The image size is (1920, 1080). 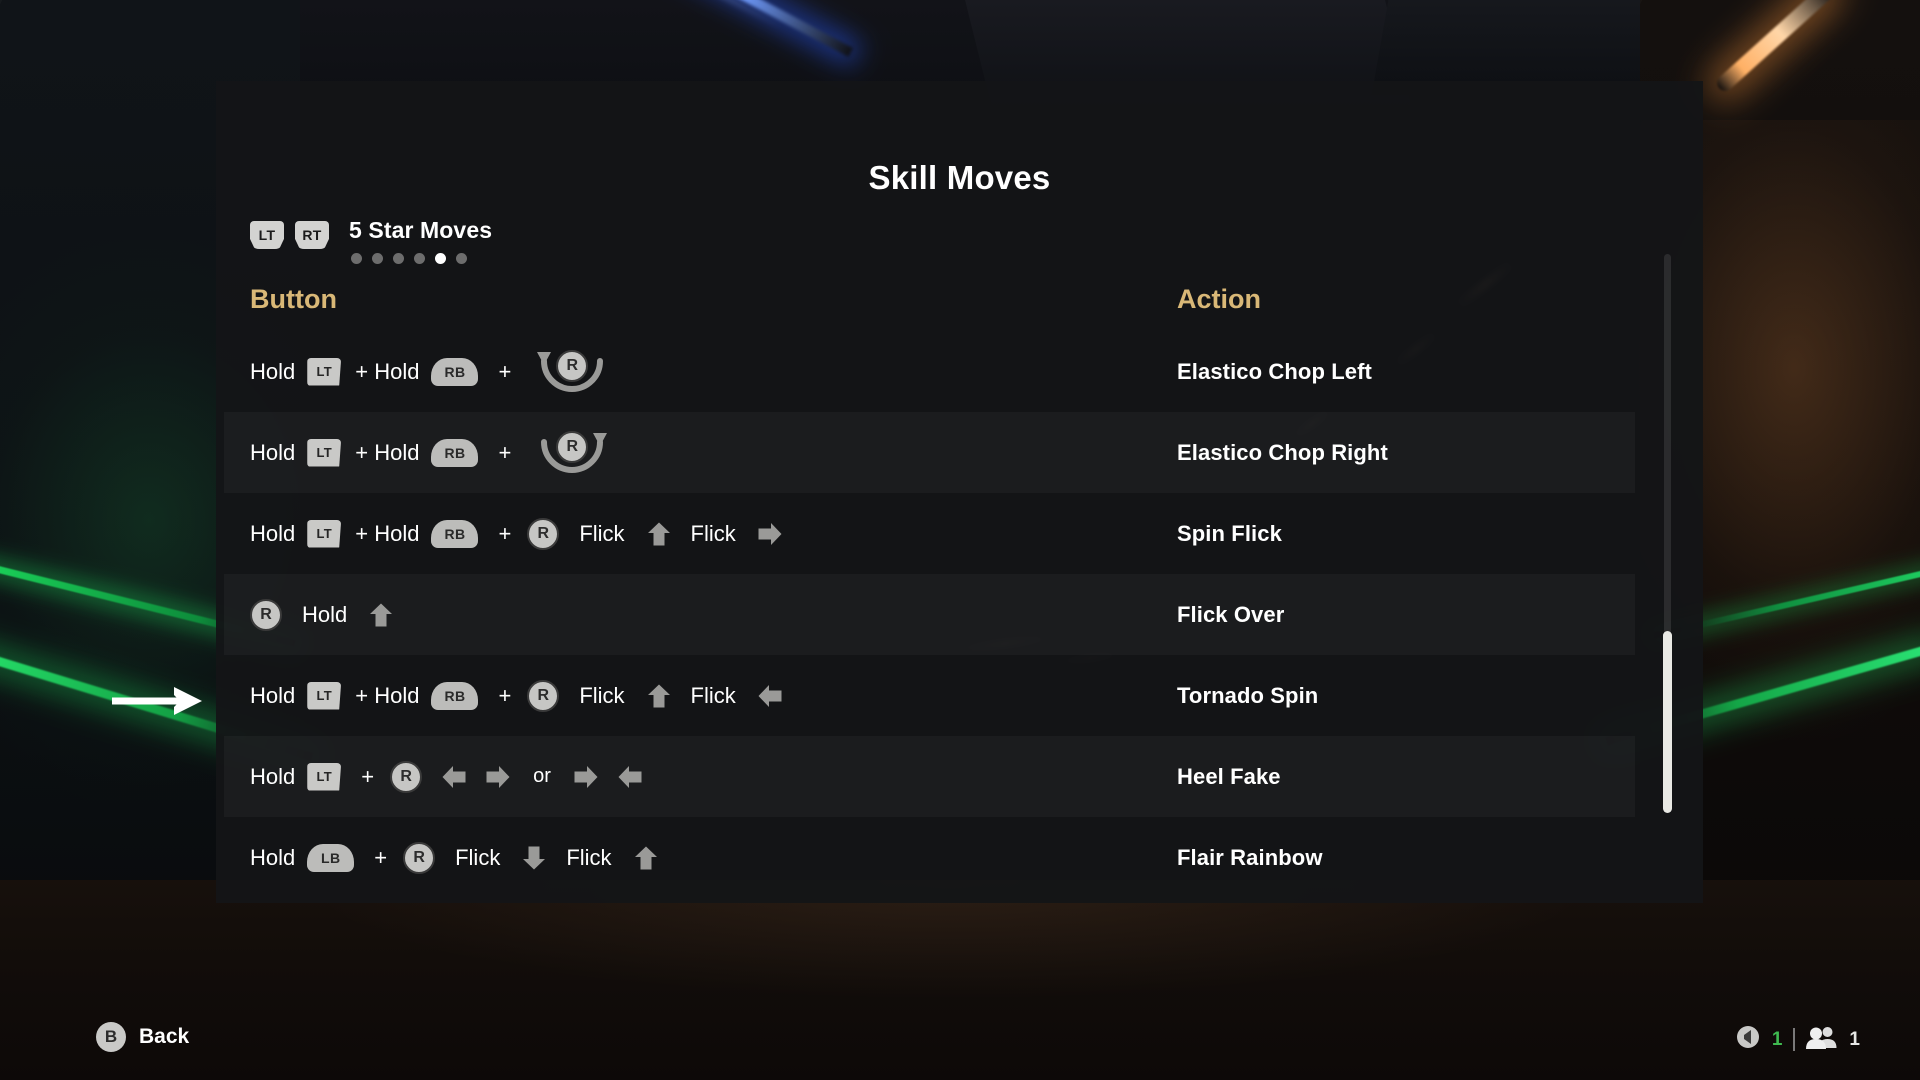 I want to click on skill-move-row: Hold LT + Hold RB + R Flick Flick Spin Flick, so click(x=929, y=533).